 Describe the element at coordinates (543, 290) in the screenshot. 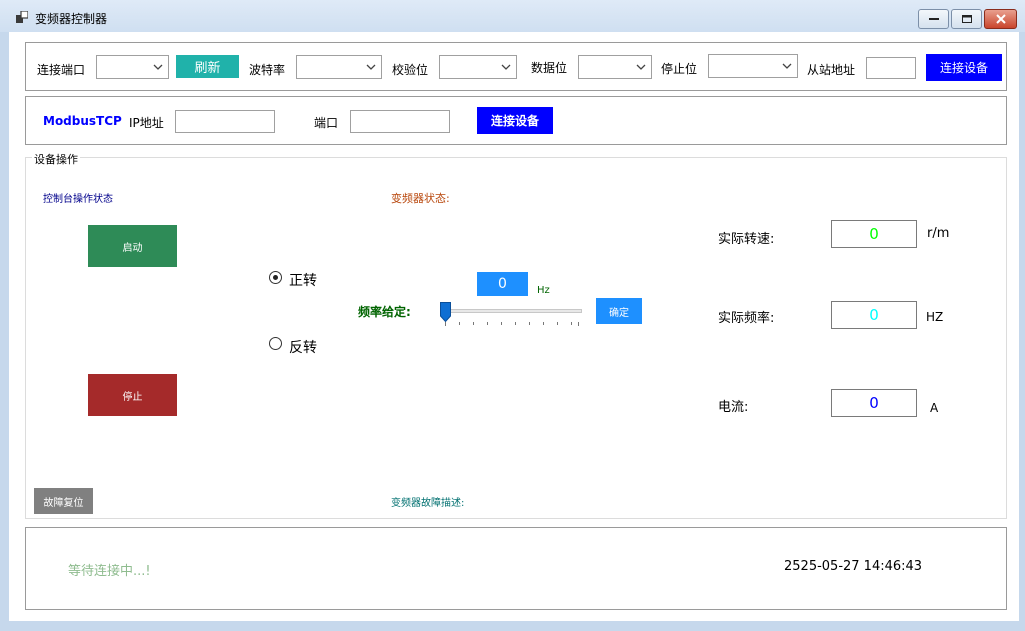

I see `freq-setting-unit: Hz` at that location.